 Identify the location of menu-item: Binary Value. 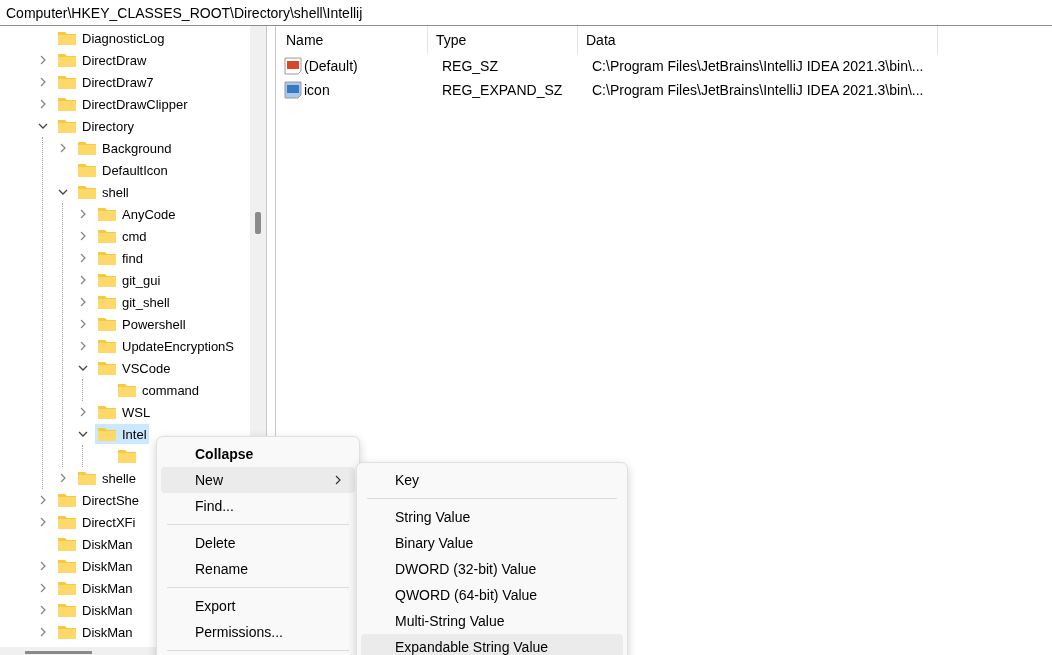
(492, 543).